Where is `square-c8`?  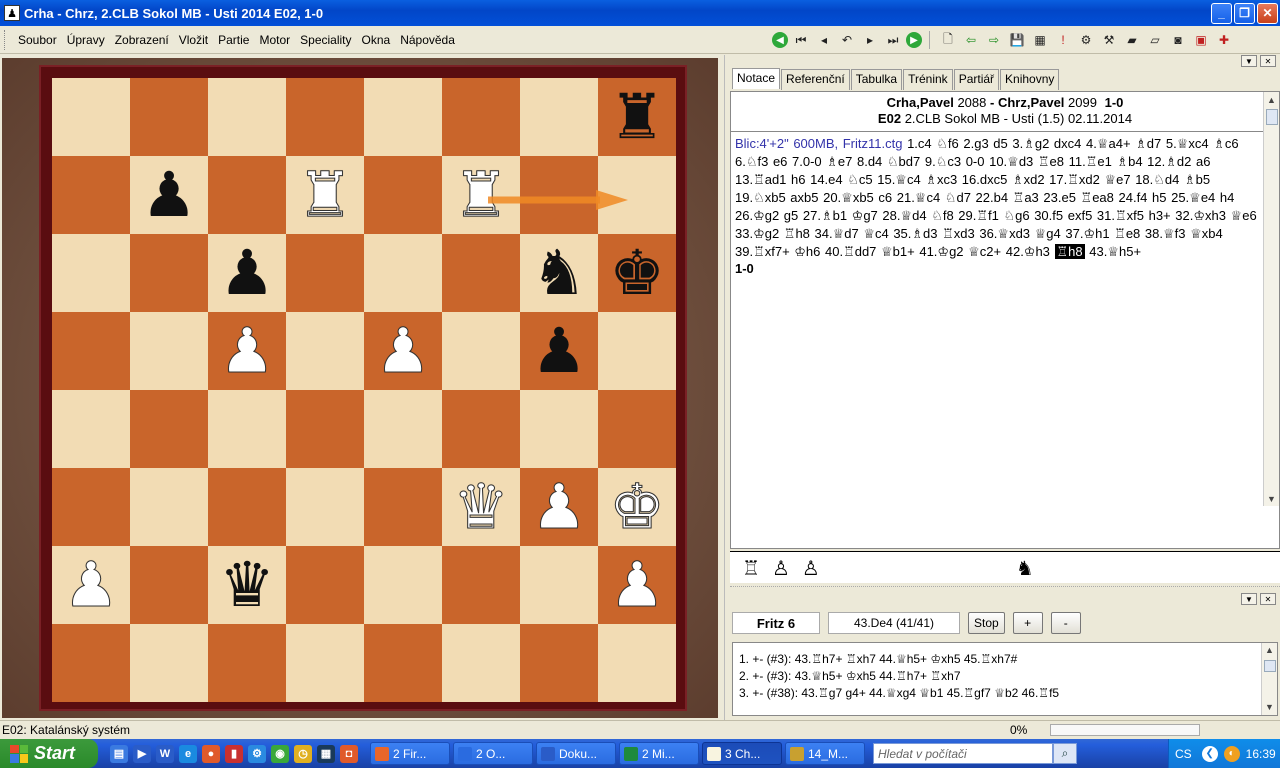
square-c8 is located at coordinates (247, 117).